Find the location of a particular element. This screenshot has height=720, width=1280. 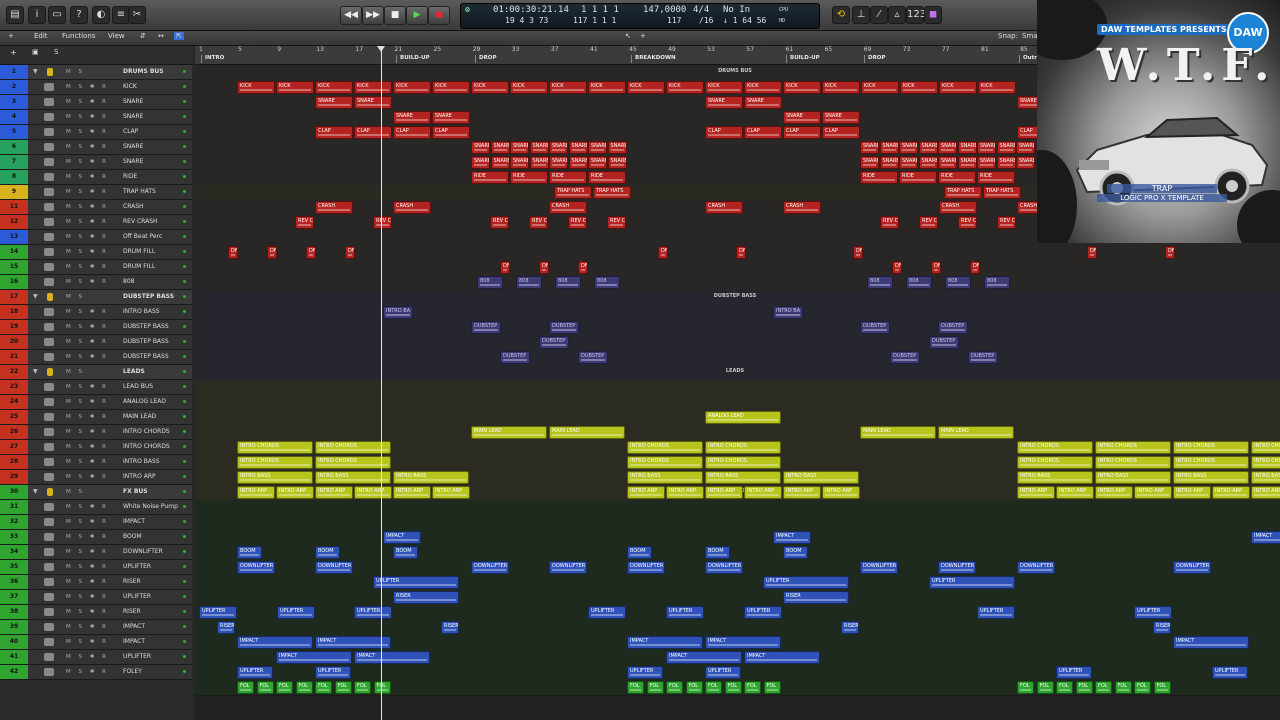

track-name: INTRO ARP is located at coordinates (139, 477).